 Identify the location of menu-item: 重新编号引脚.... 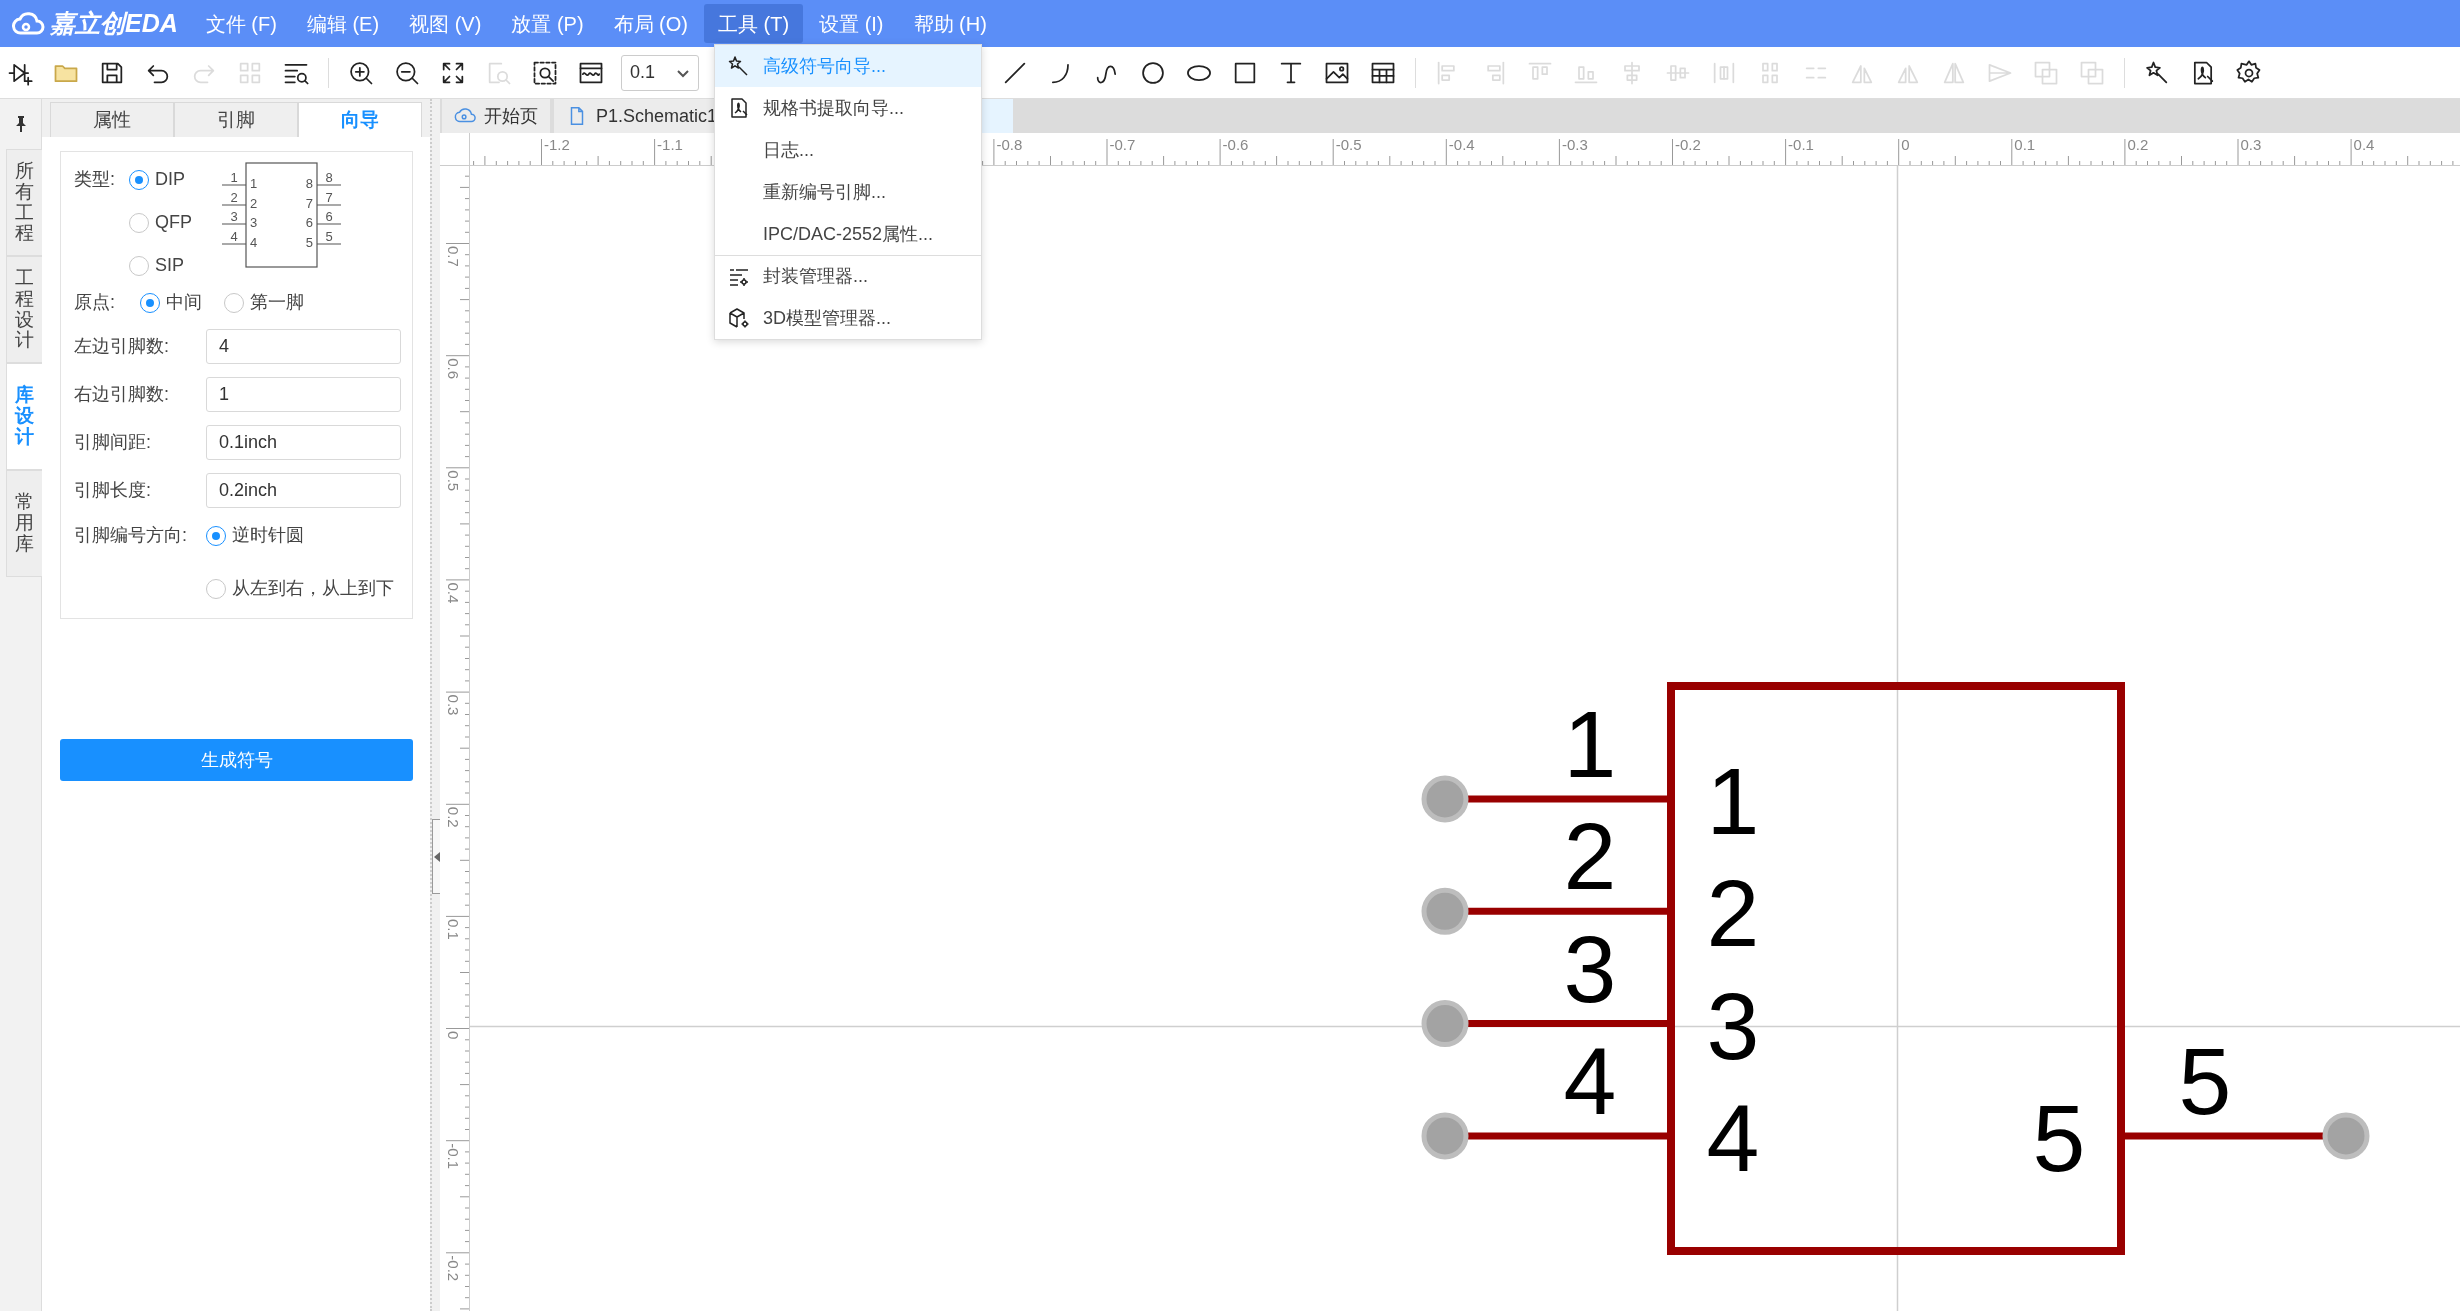
(848, 192).